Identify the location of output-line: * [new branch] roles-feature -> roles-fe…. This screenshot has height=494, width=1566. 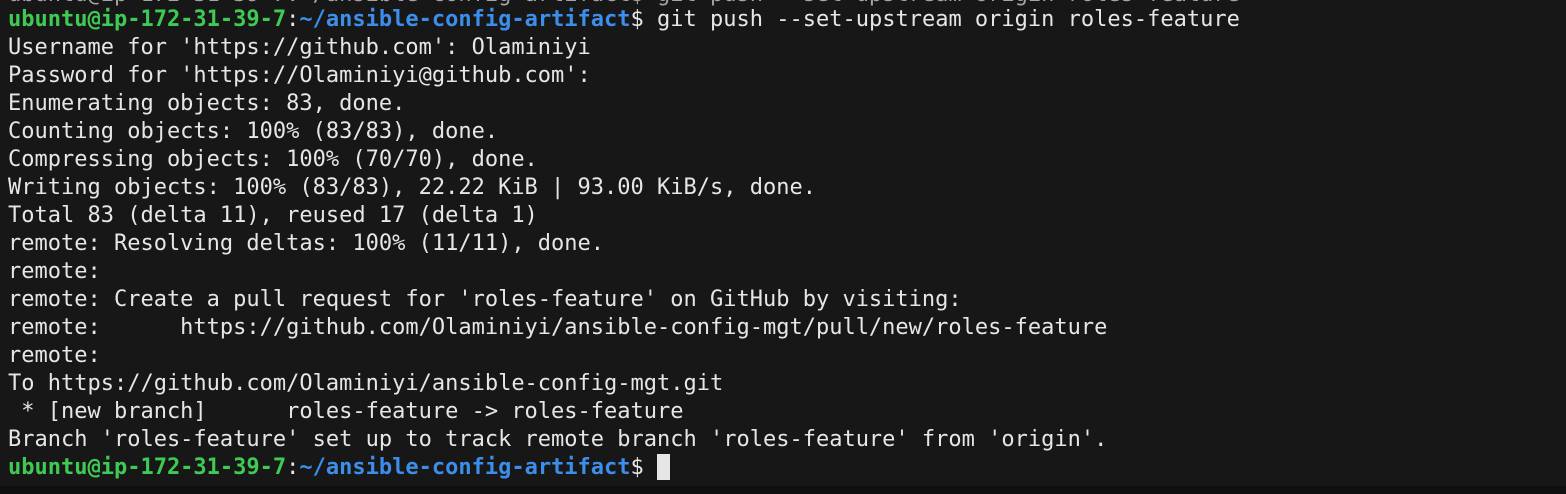
(346, 411).